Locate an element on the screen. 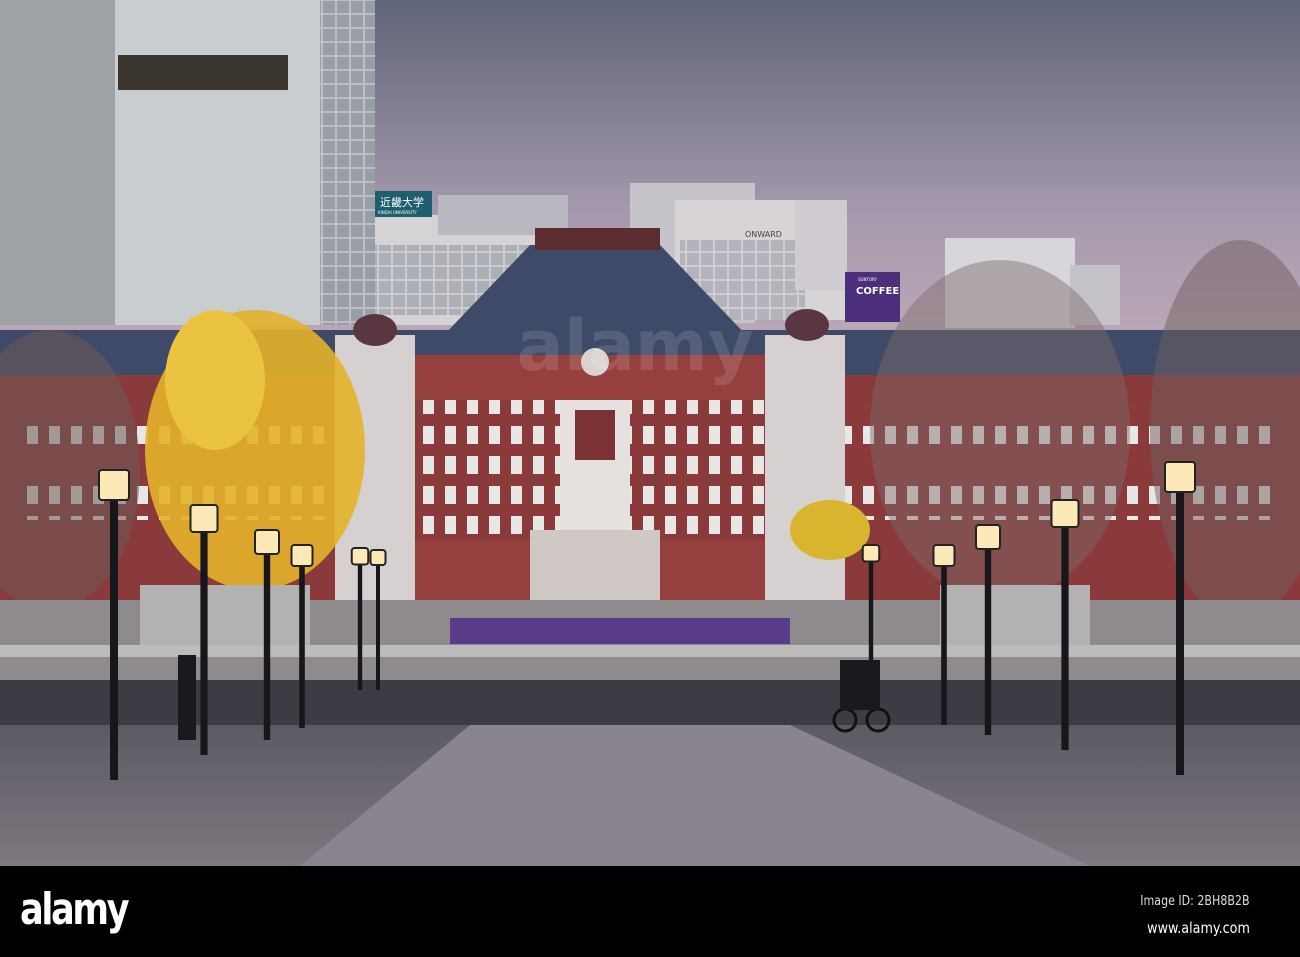 The width and height of the screenshot is (1300, 957). sign-text: KINDAI UNIVERSITY is located at coordinates (397, 212).